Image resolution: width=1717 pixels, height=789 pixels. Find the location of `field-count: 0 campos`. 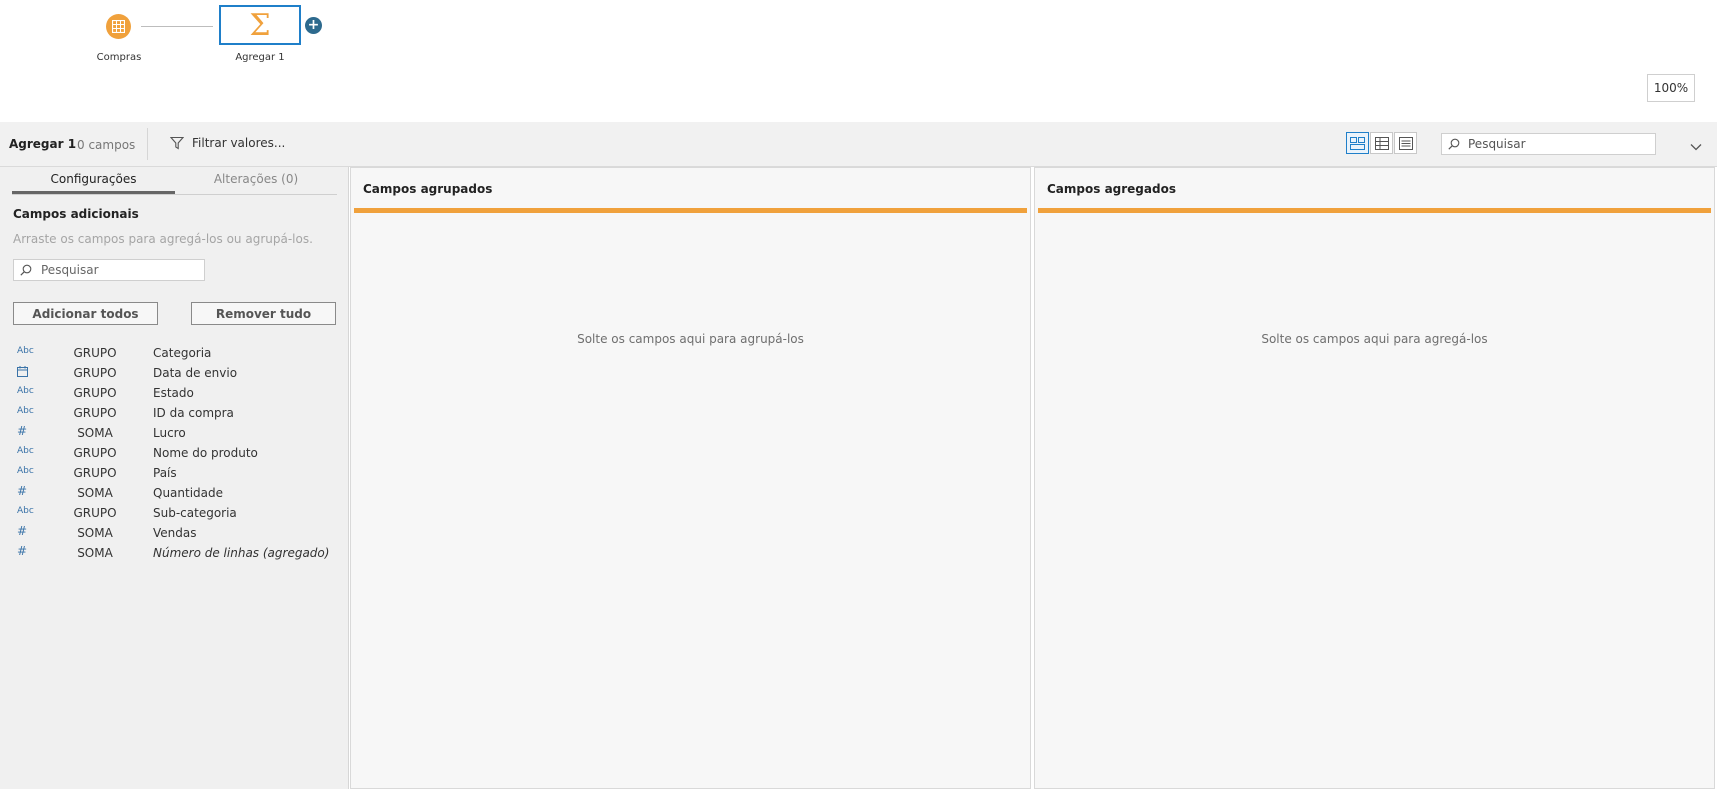

field-count: 0 campos is located at coordinates (106, 145).